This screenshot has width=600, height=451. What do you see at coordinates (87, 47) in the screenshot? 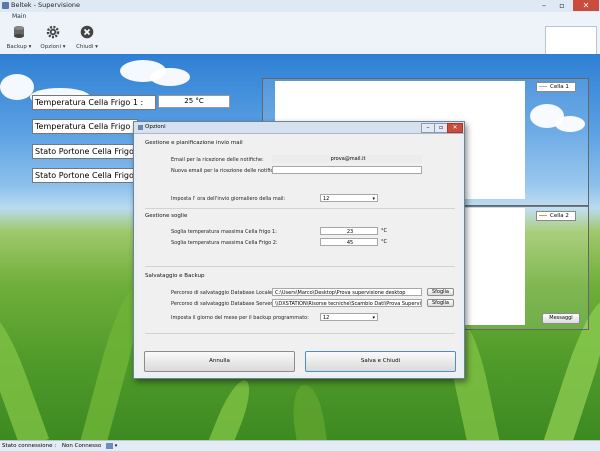
I see `close-label: Chiudi ▾` at bounding box center [87, 47].